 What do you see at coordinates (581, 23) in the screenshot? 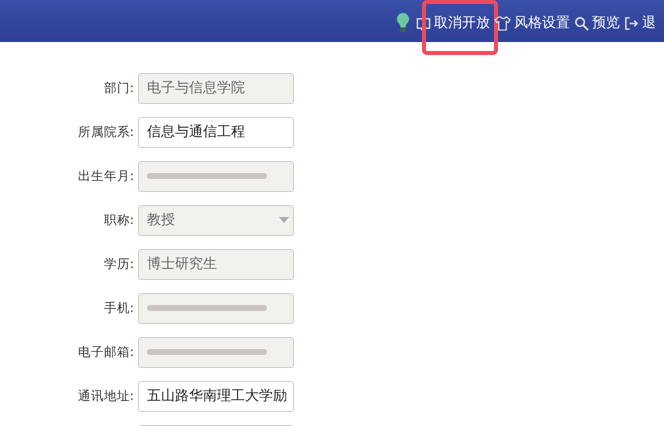
I see `search-icon` at bounding box center [581, 23].